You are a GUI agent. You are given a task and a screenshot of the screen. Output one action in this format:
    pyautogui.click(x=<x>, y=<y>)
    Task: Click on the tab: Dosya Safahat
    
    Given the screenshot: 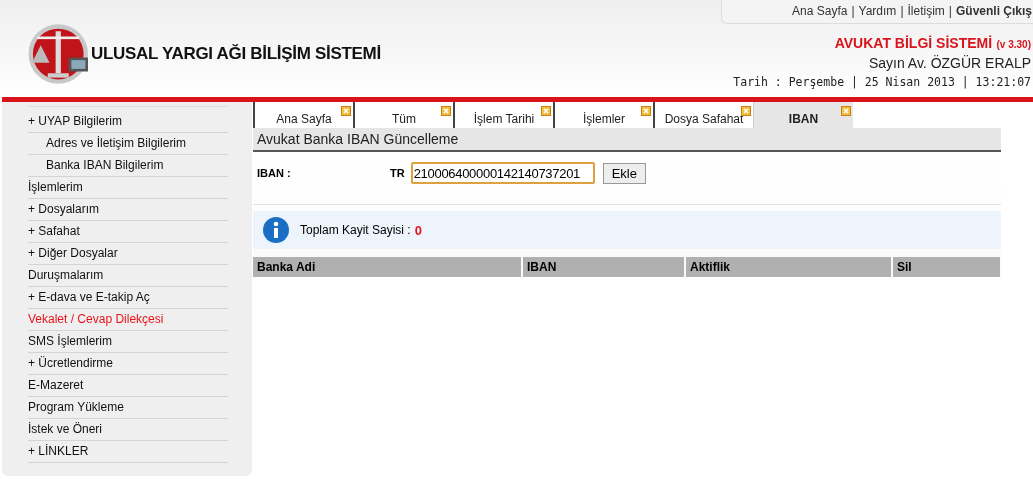 What is the action you would take?
    pyautogui.click(x=703, y=115)
    